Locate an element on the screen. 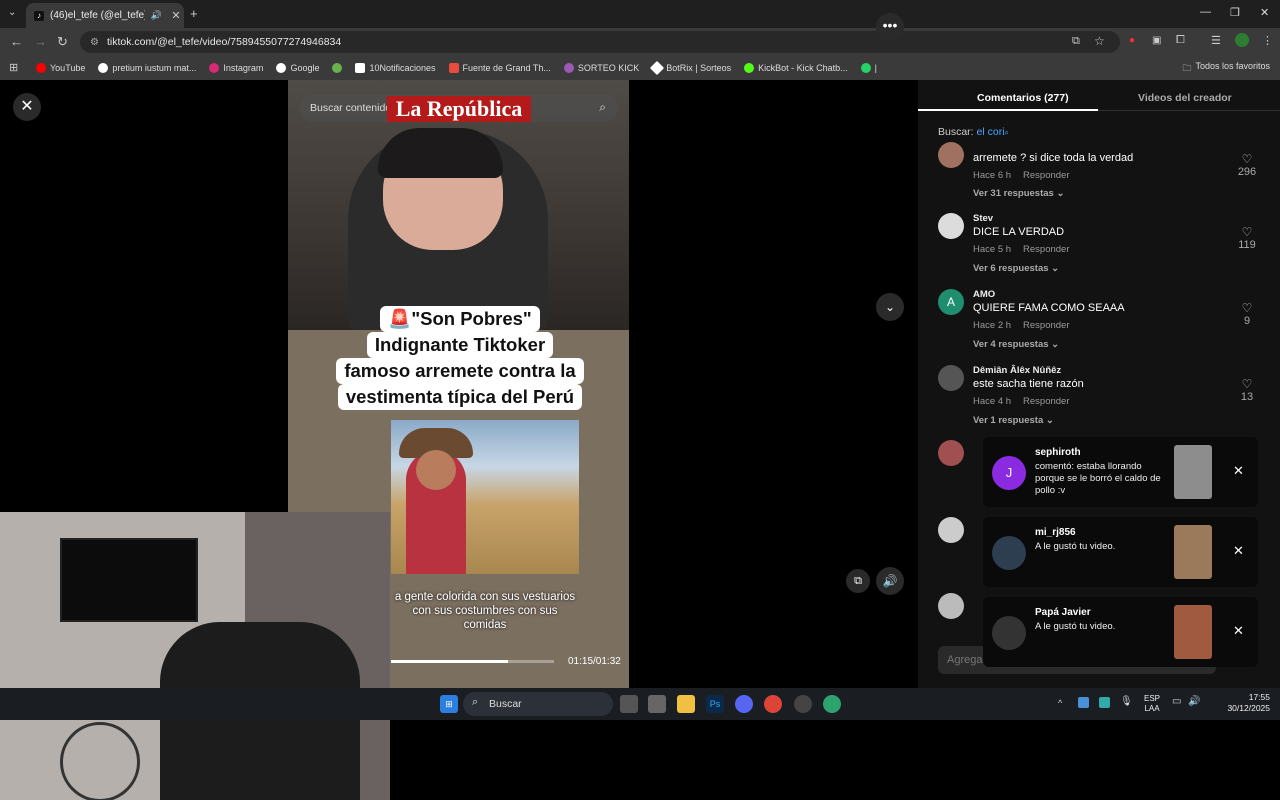 The width and height of the screenshot is (1280, 800). restore-icon: ❐ is located at coordinates (1235, 12).